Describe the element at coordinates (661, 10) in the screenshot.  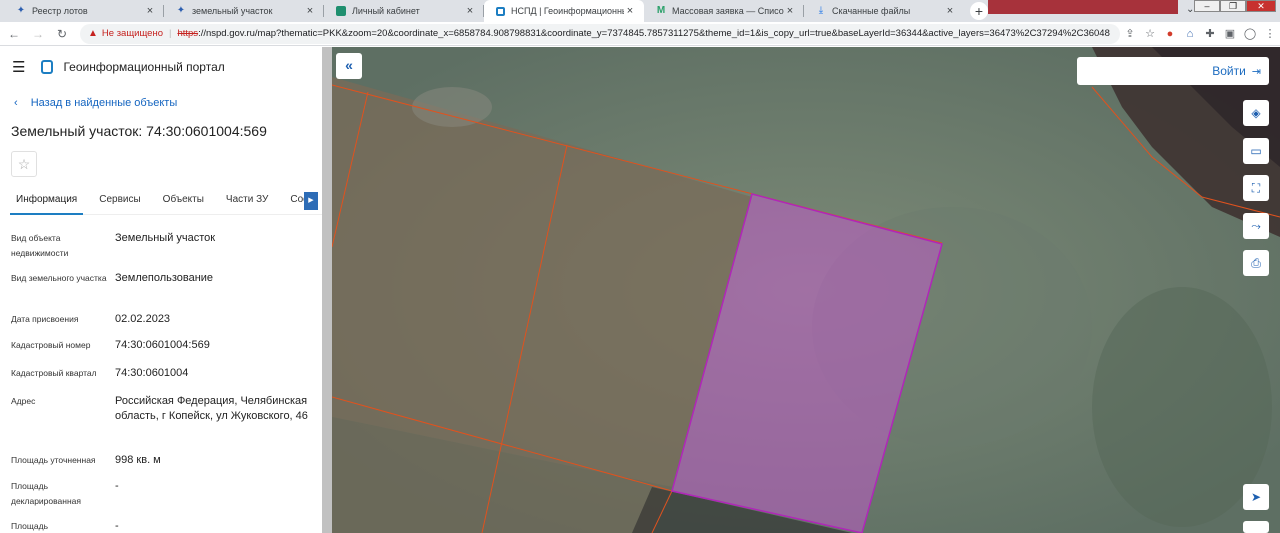
I see `mail-icon: M` at that location.